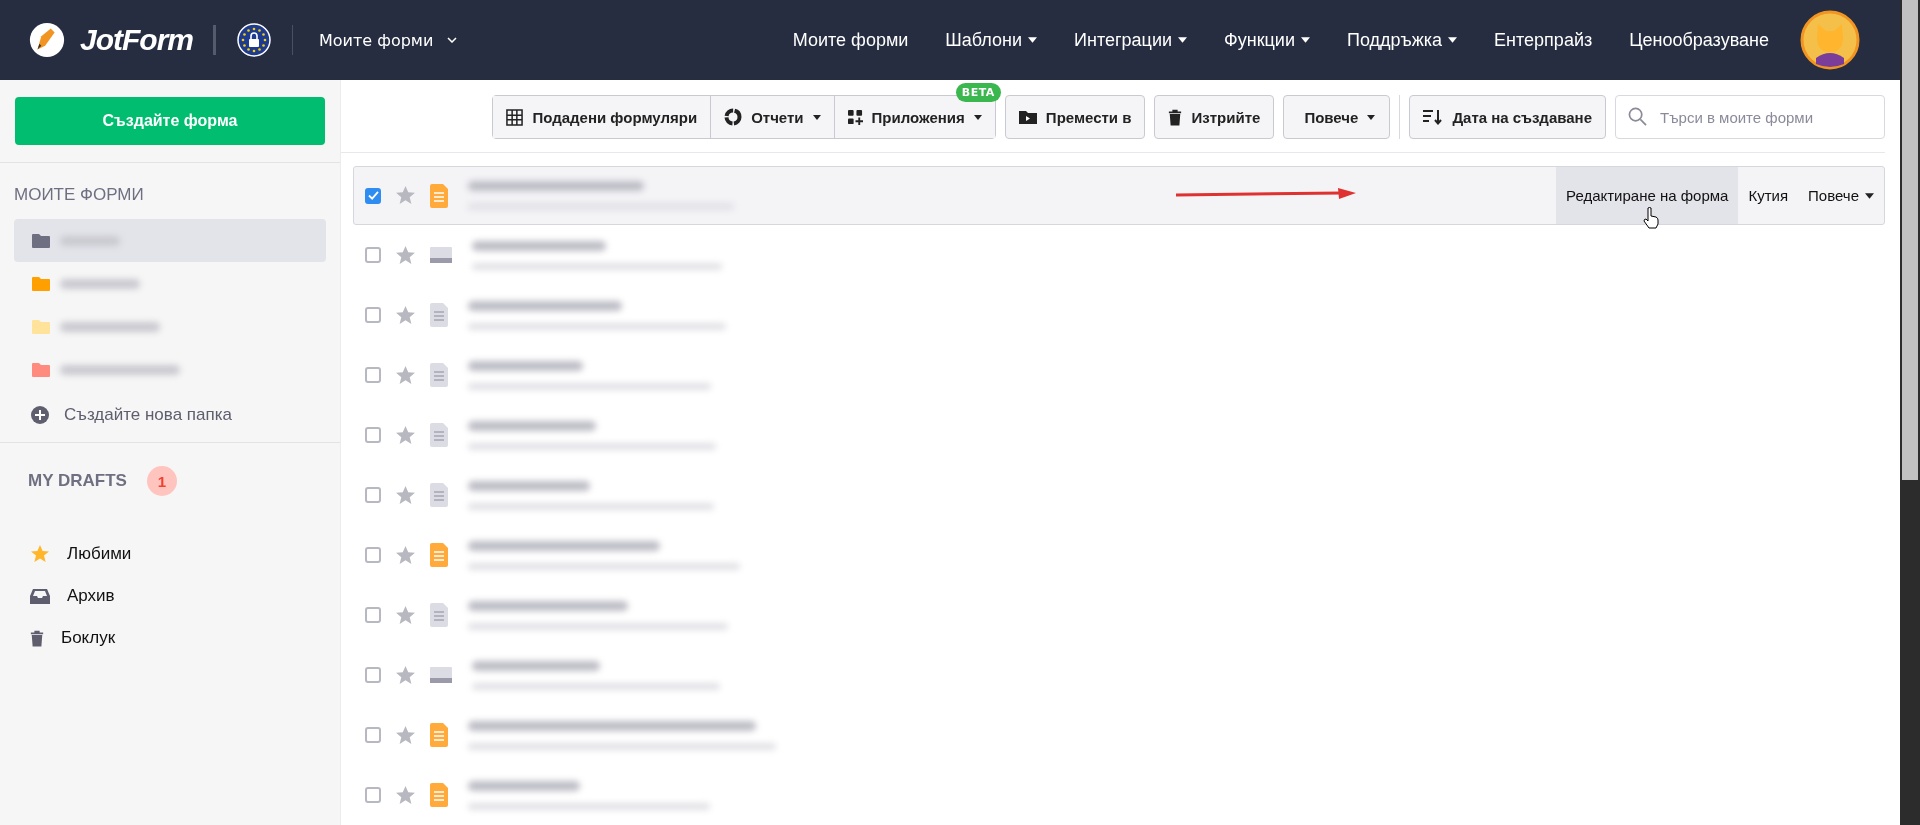  What do you see at coordinates (1402, 40) in the screenshot?
I see `nav-link: Поддръжка` at bounding box center [1402, 40].